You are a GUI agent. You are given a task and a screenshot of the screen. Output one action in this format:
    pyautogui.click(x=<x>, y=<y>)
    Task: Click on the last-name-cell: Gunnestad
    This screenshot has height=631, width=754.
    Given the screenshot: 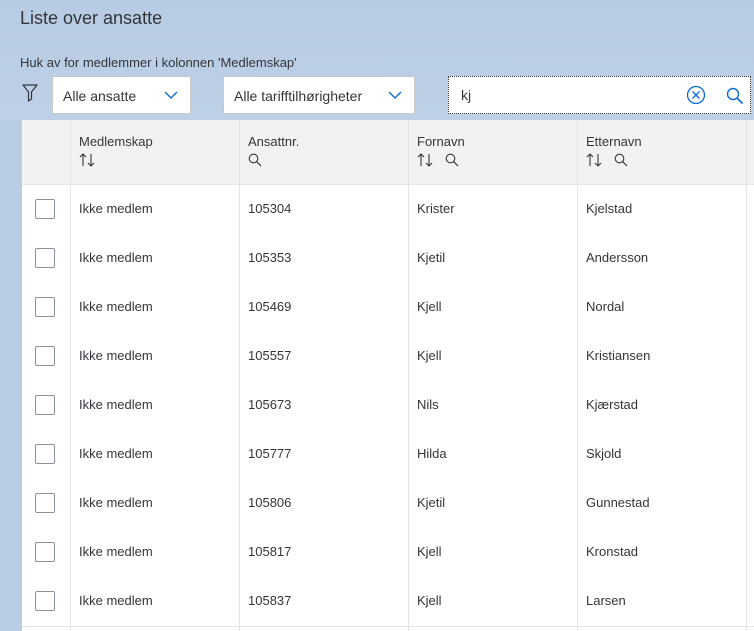 What is the action you would take?
    pyautogui.click(x=618, y=502)
    